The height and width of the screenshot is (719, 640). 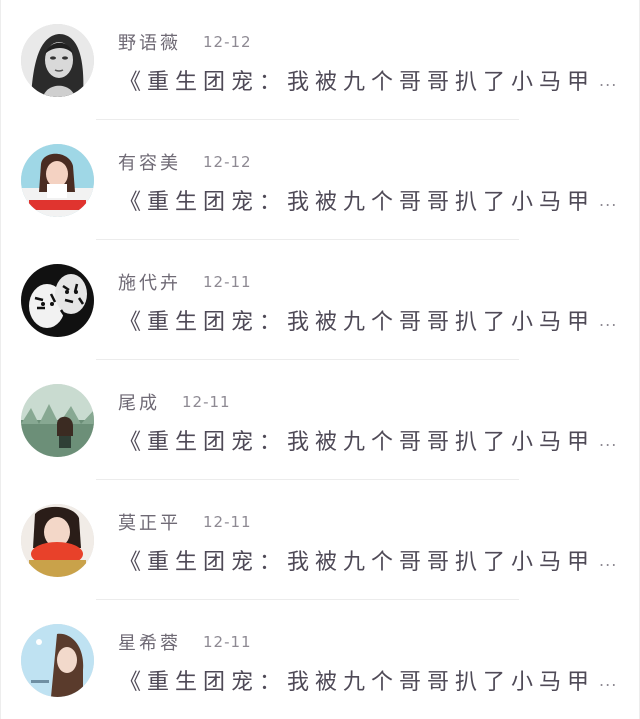 What do you see at coordinates (185, 522) in the screenshot?
I see `sender-line: 莫正平 12-11` at bounding box center [185, 522].